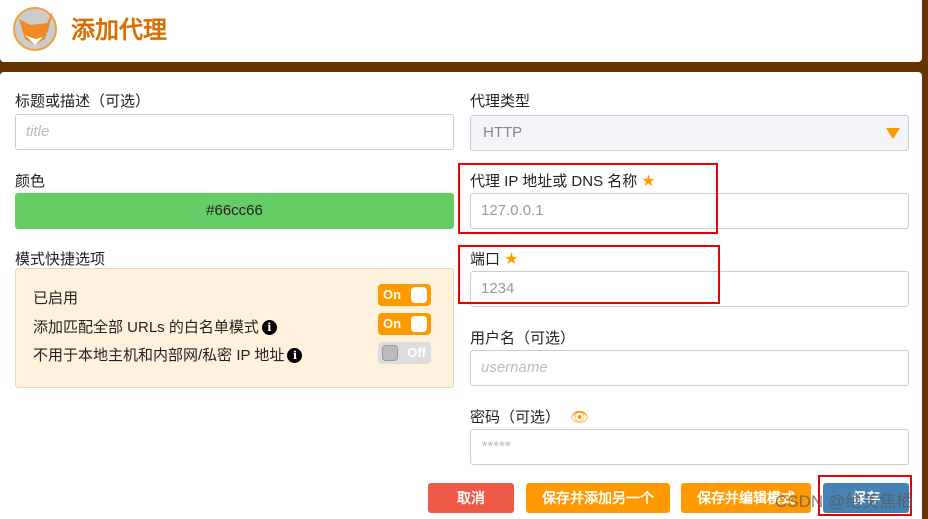  I want to click on whitelist-toggle: On, so click(404, 324).